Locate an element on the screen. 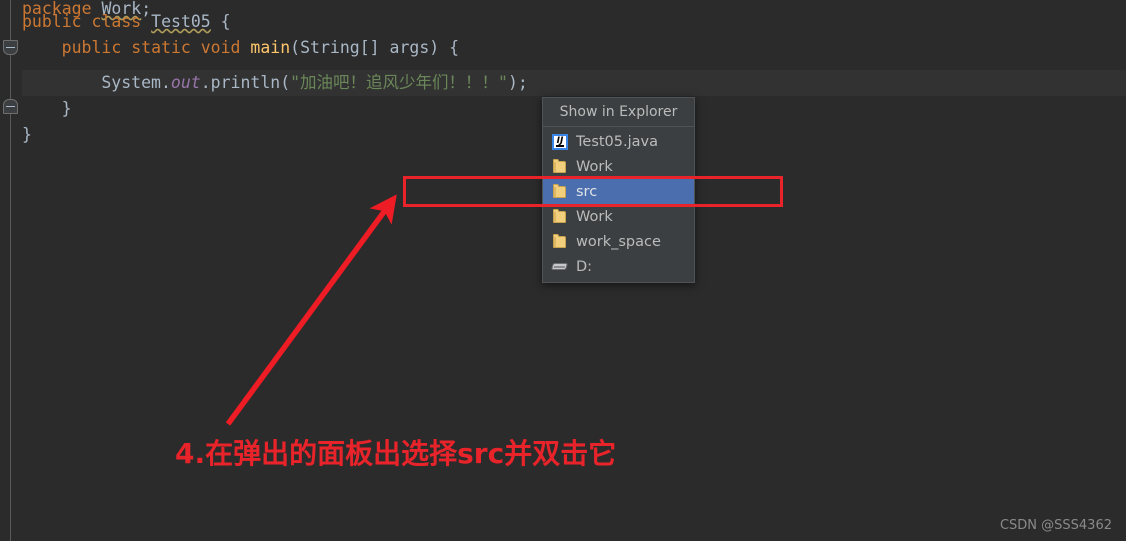  editor-gutter is located at coordinates (11, 270).